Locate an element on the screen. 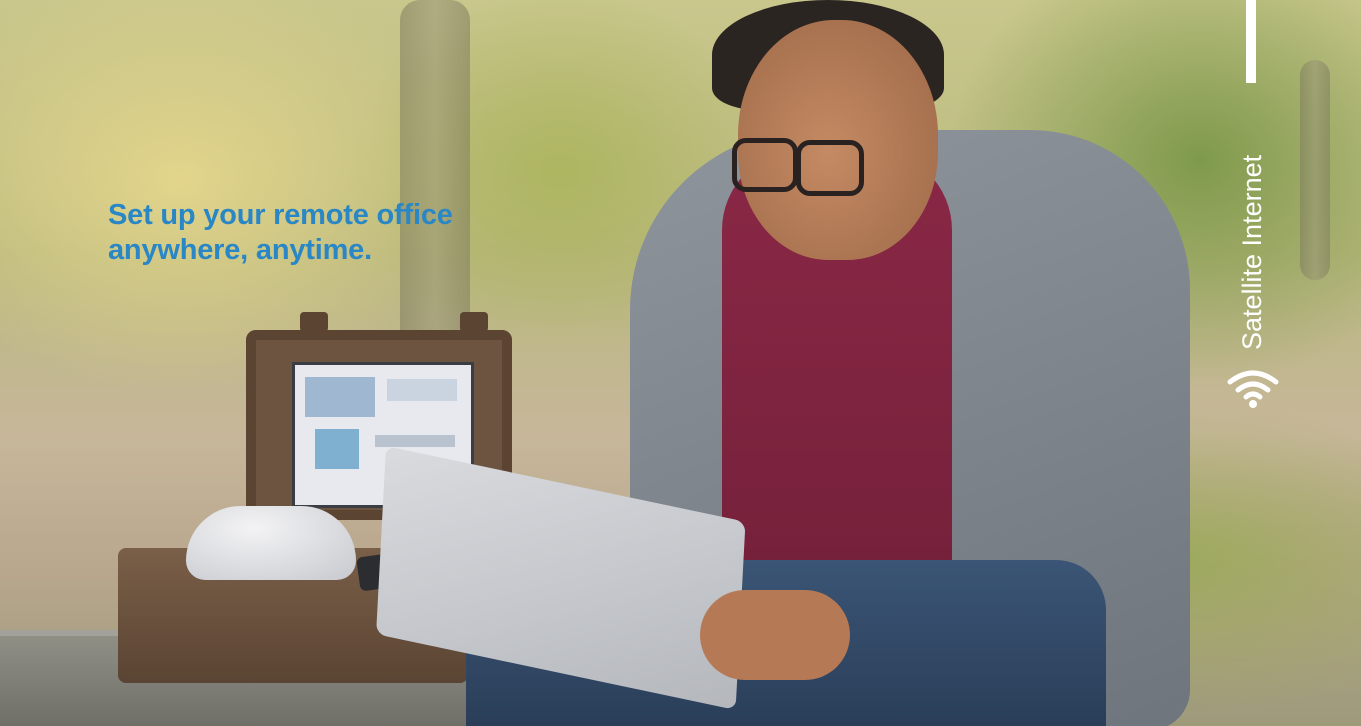 Image resolution: width=1361 pixels, height=726 pixels. side-label: Satellite Internet is located at coordinates (1252, 252).